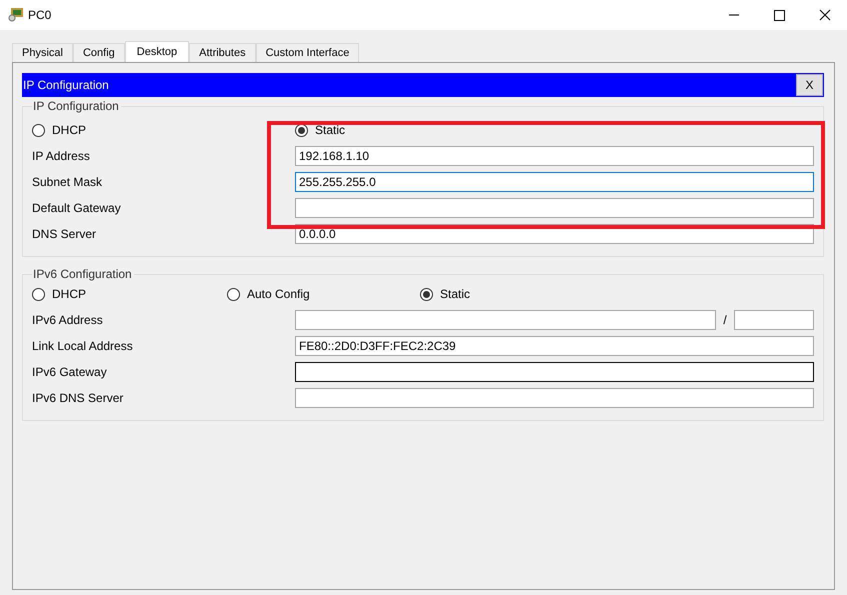  Describe the element at coordinates (222, 52) in the screenshot. I see `tab: Attributes` at that location.